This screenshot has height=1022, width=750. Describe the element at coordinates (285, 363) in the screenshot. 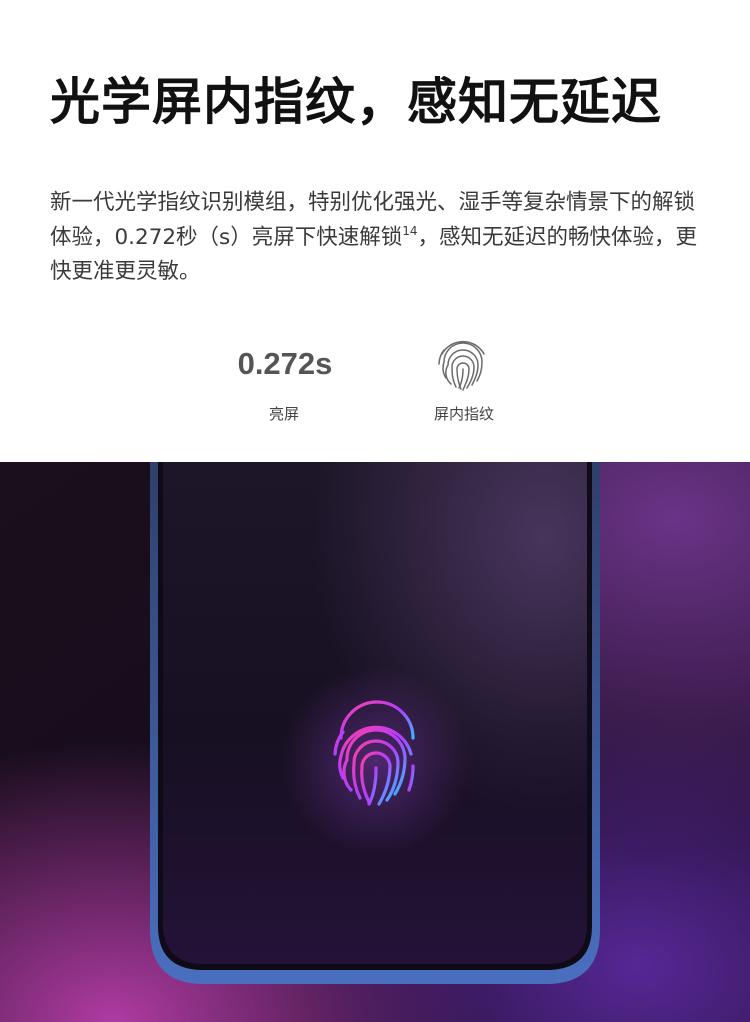

I see `unlock-time-value: 0.272s` at that location.